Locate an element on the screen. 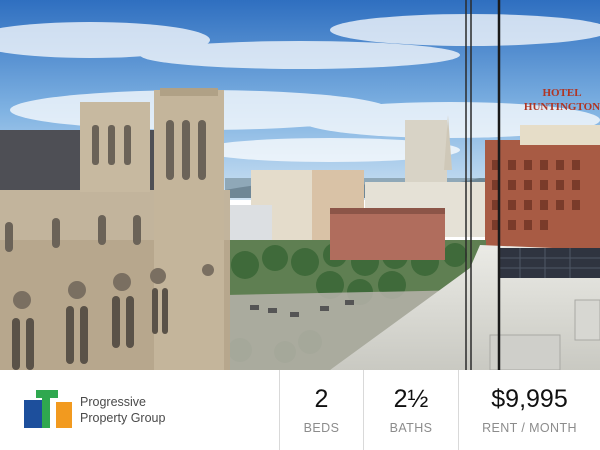 The height and width of the screenshot is (450, 600). beds-value: 2 is located at coordinates (321, 399).